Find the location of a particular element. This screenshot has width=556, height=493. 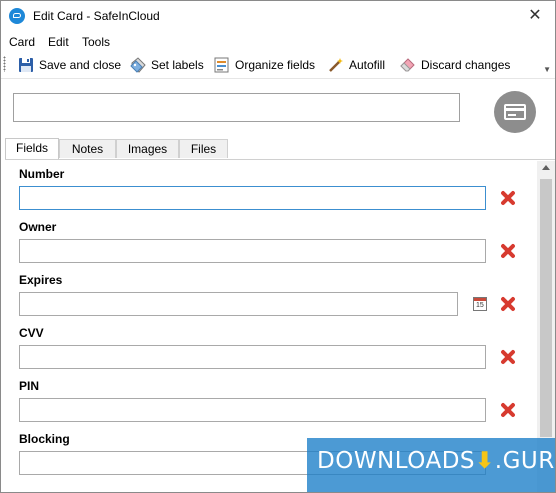

calendar-icon: 15 is located at coordinates (480, 304).